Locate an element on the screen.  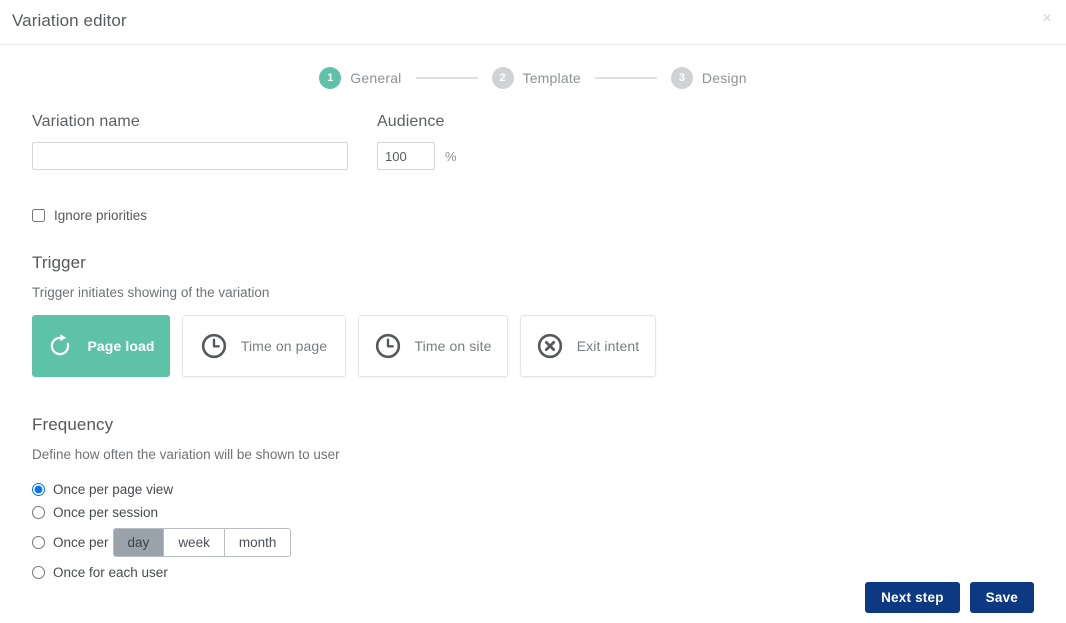
trigger-label-time-on-page: Time on page is located at coordinates (284, 346).